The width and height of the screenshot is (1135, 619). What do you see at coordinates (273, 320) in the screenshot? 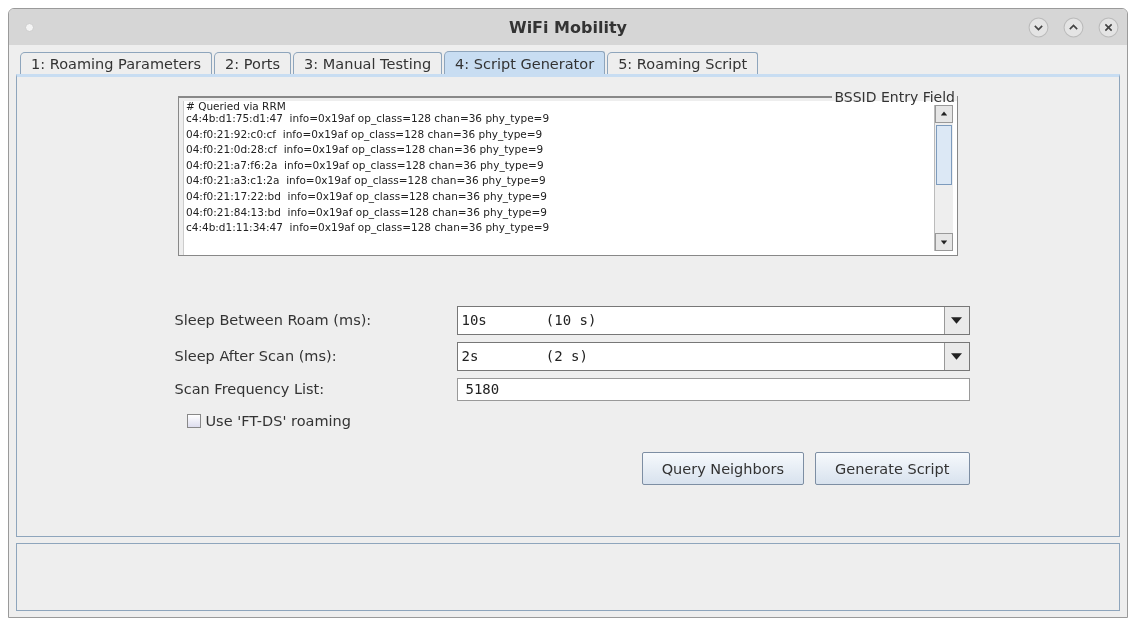
I see `field-label: Sleep Between Roam (ms):` at bounding box center [273, 320].